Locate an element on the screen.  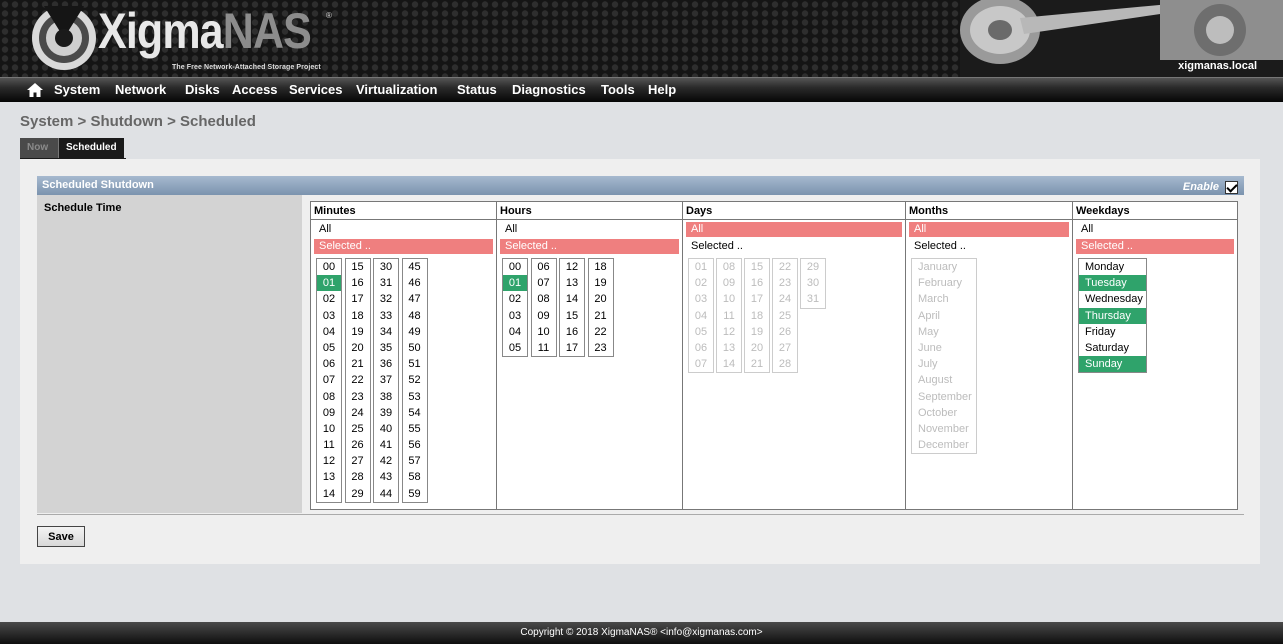
minutes-listbox: 15 16 17 18 19 20 21 22 23 24 25 26 27 28 29 is located at coordinates (357, 380).